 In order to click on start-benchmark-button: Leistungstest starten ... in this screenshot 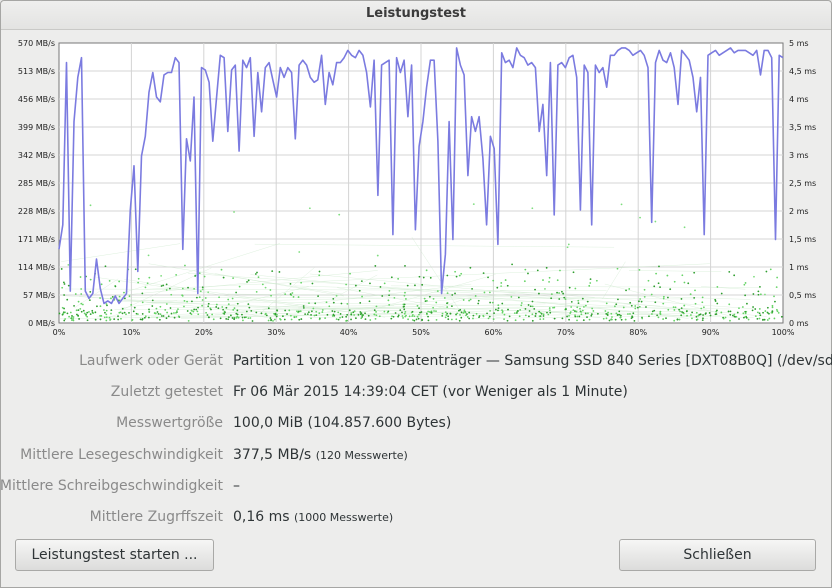, I will do `click(114, 555)`.